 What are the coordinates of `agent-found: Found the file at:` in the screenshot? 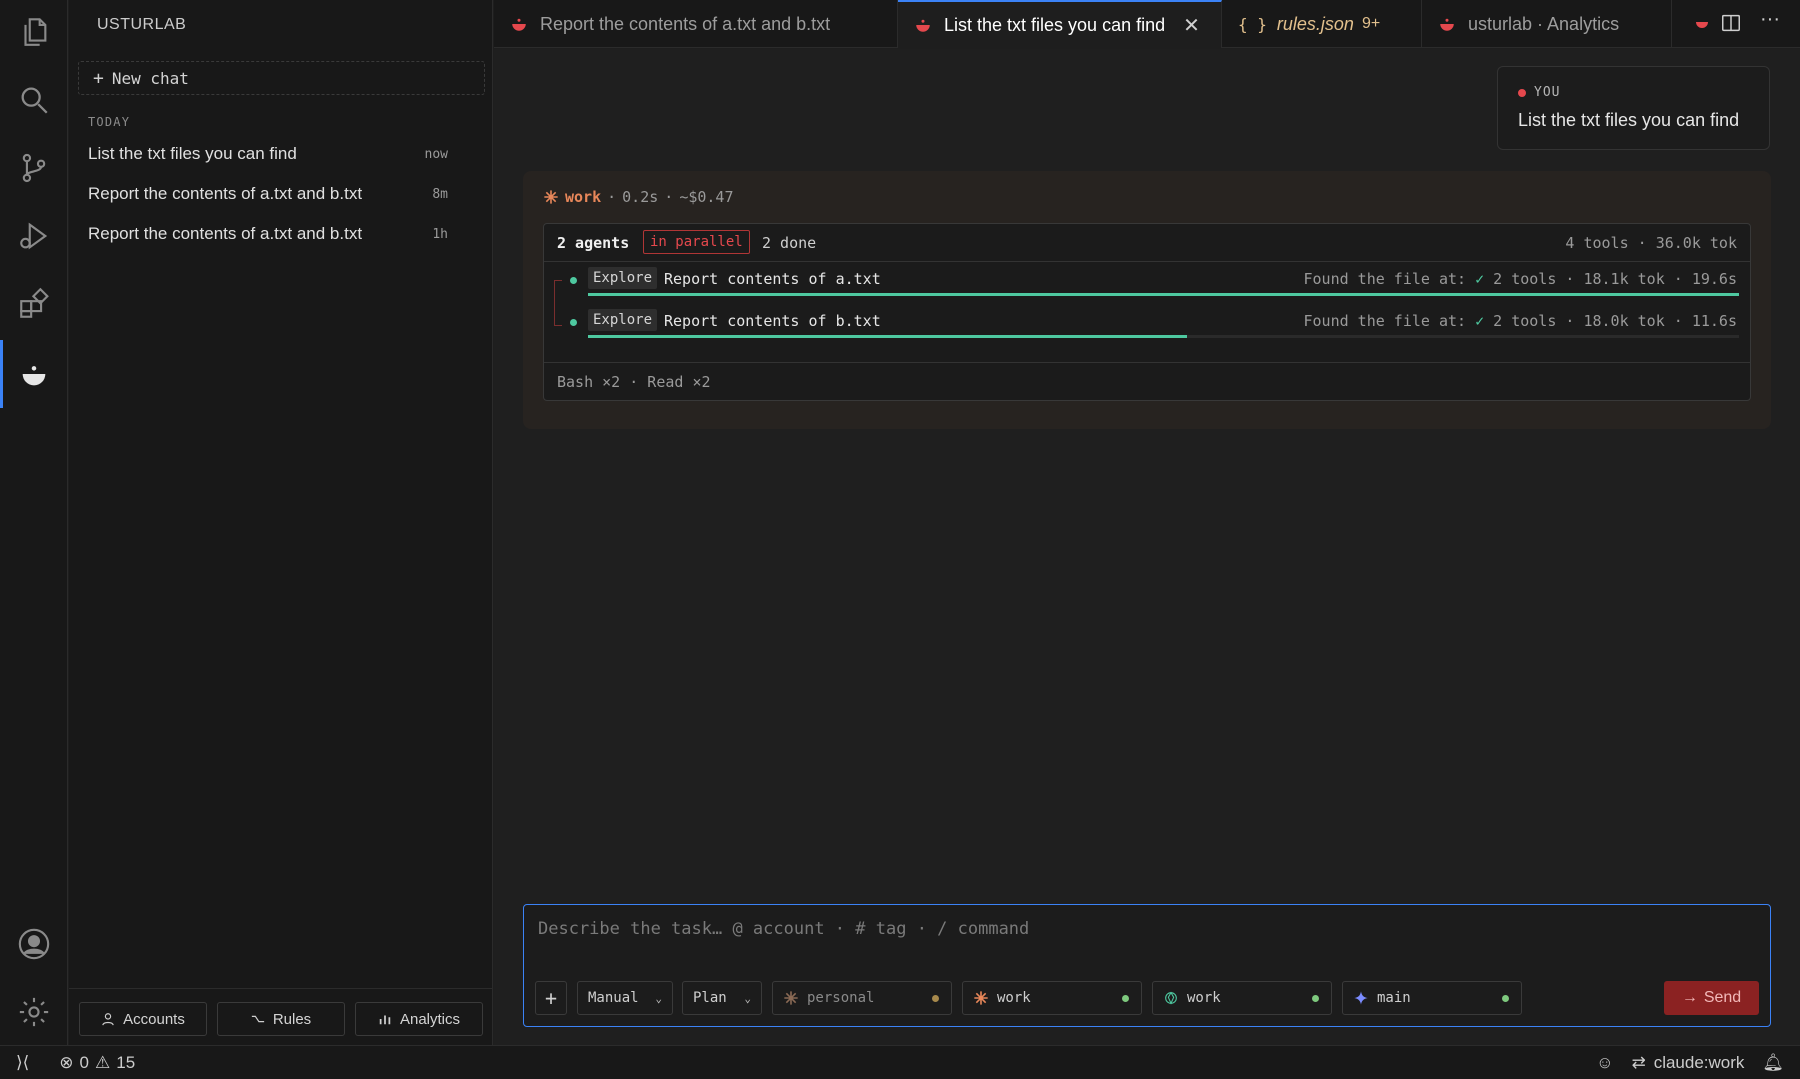 It's located at (1385, 321).